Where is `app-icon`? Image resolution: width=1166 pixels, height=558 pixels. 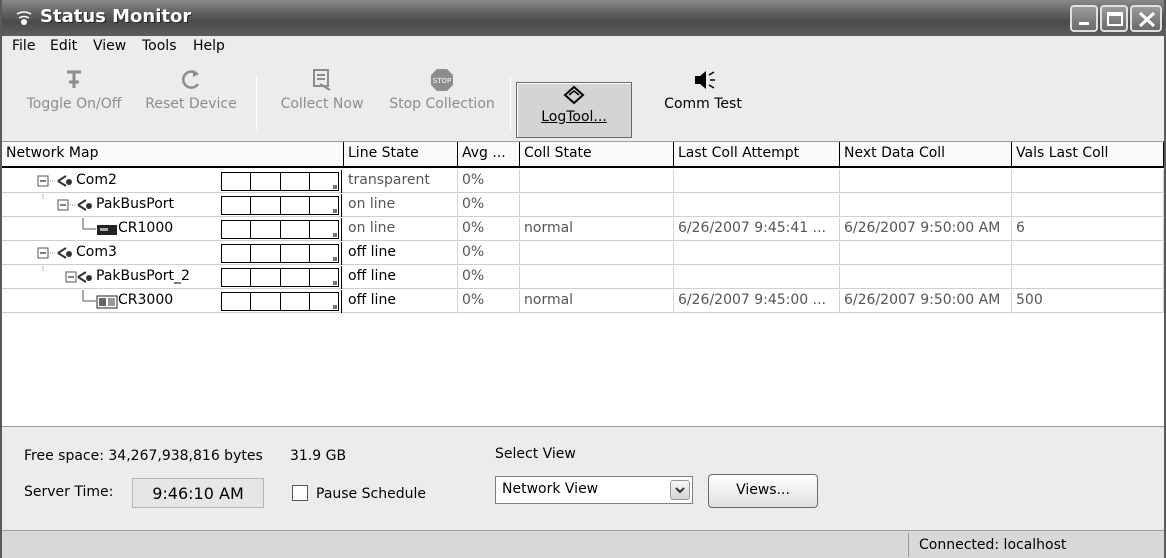 app-icon is located at coordinates (24, 18).